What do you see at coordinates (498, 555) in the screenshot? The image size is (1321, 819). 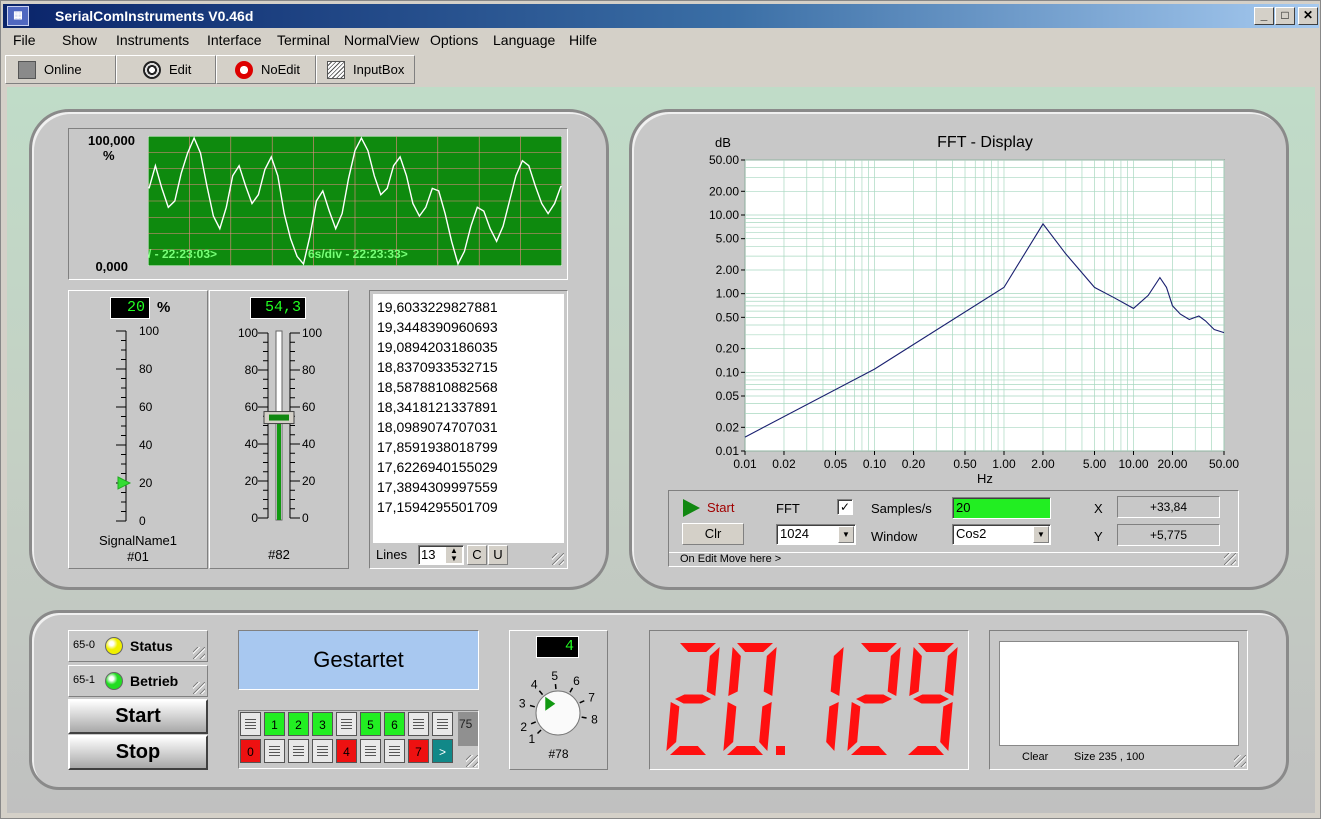 I see `update-list-button: U` at bounding box center [498, 555].